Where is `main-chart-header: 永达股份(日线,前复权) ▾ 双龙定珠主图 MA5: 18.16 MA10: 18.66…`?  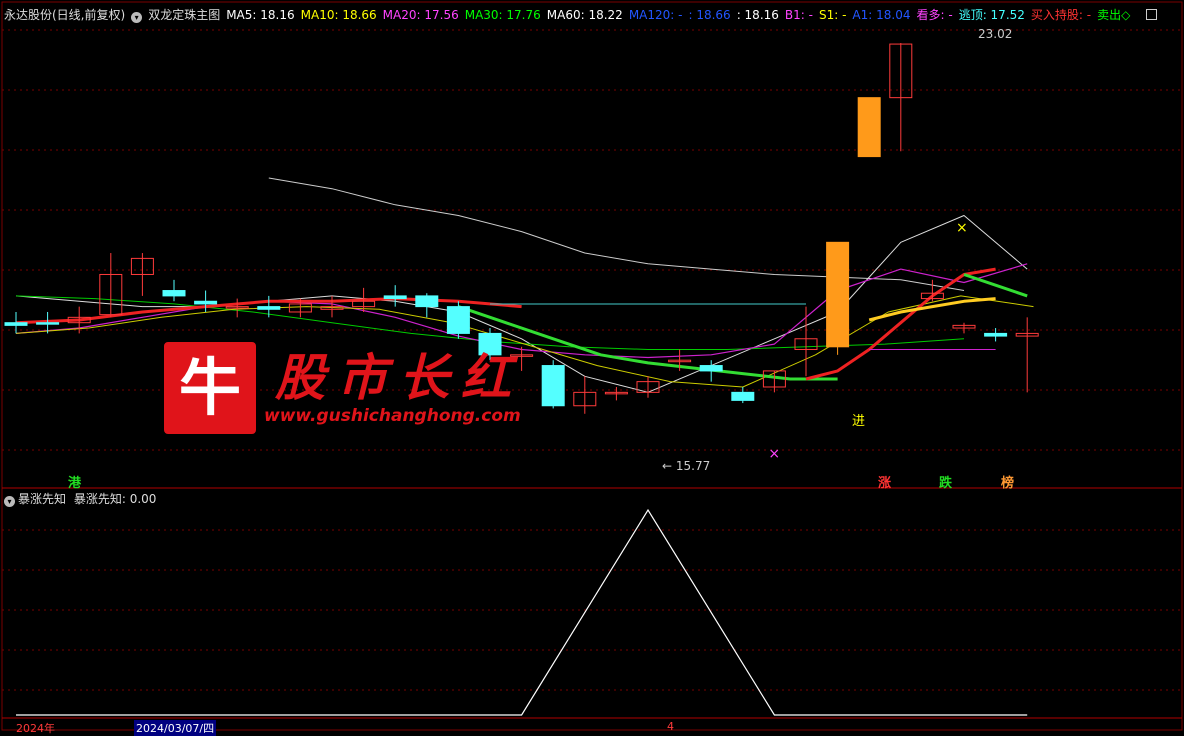 main-chart-header: 永达股份(日线,前复权) ▾ 双龙定珠主图 MA5: 18.16 MA10: 18.66… is located at coordinates (583, 14).